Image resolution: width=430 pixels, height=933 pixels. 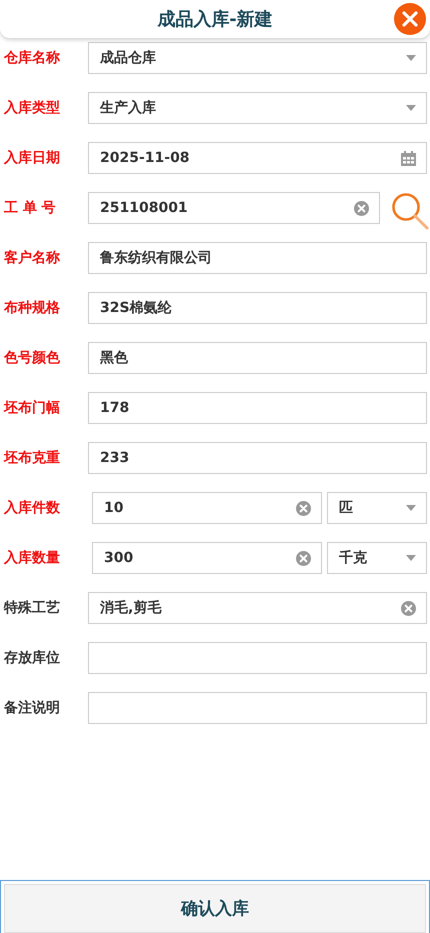 What do you see at coordinates (31, 458) in the screenshot?
I see `field-label: 坯布克重` at bounding box center [31, 458].